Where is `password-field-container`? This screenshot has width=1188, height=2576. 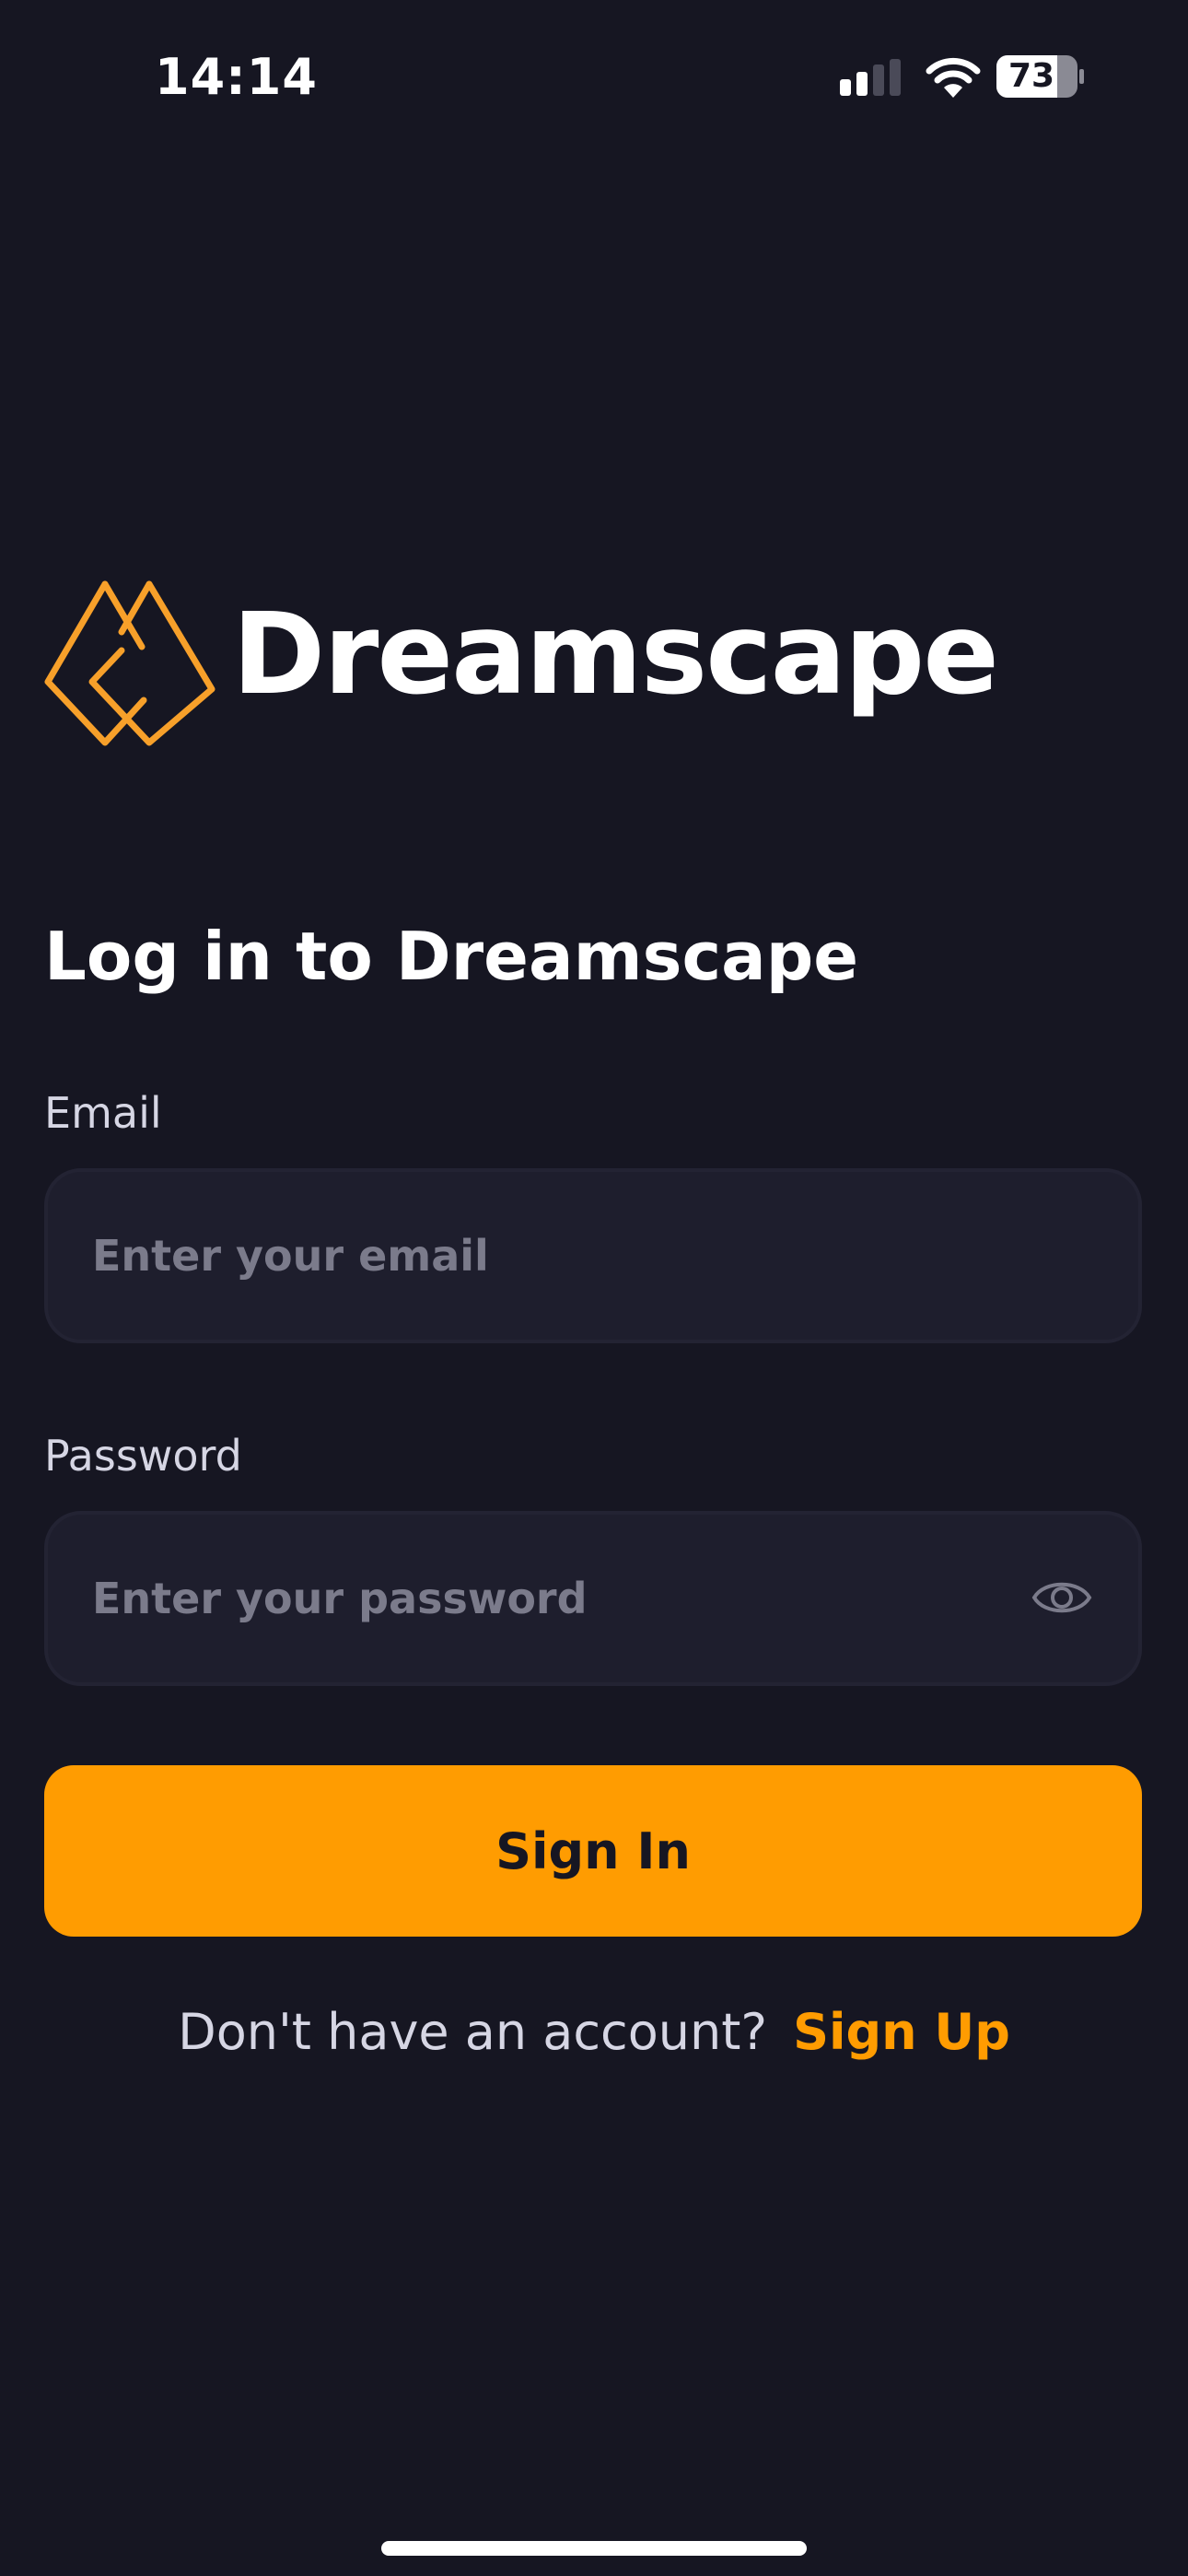 password-field-container is located at coordinates (593, 1598).